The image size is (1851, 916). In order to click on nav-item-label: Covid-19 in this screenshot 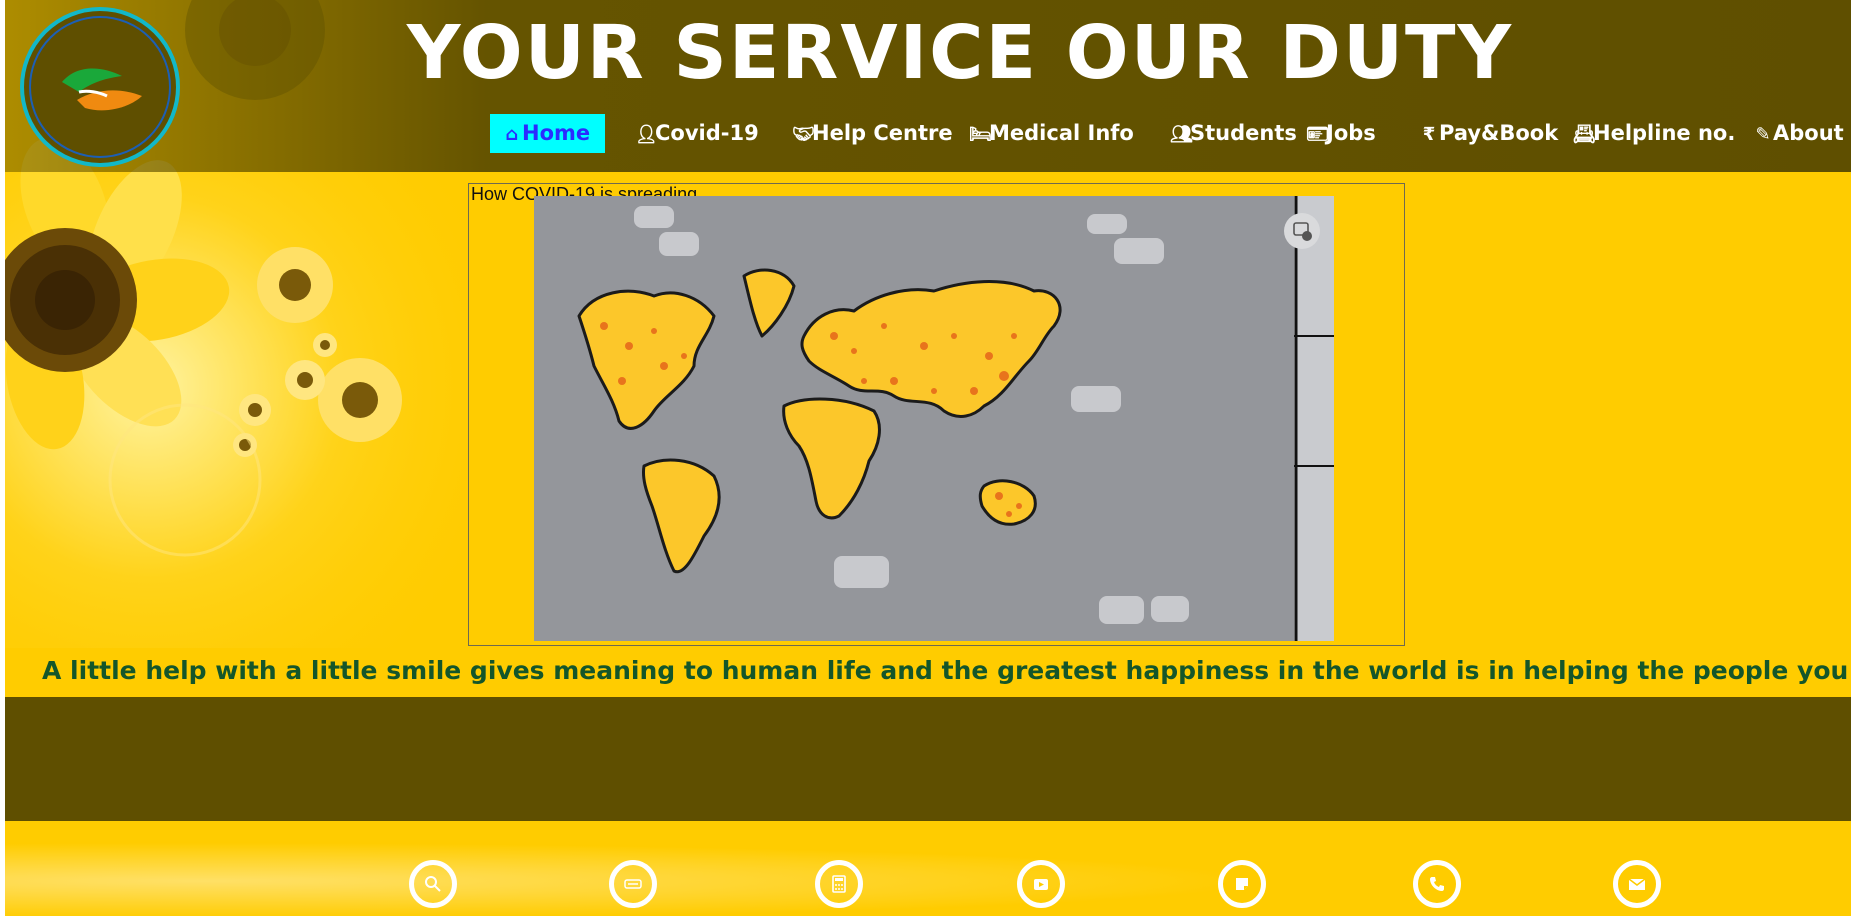, I will do `click(707, 133)`.